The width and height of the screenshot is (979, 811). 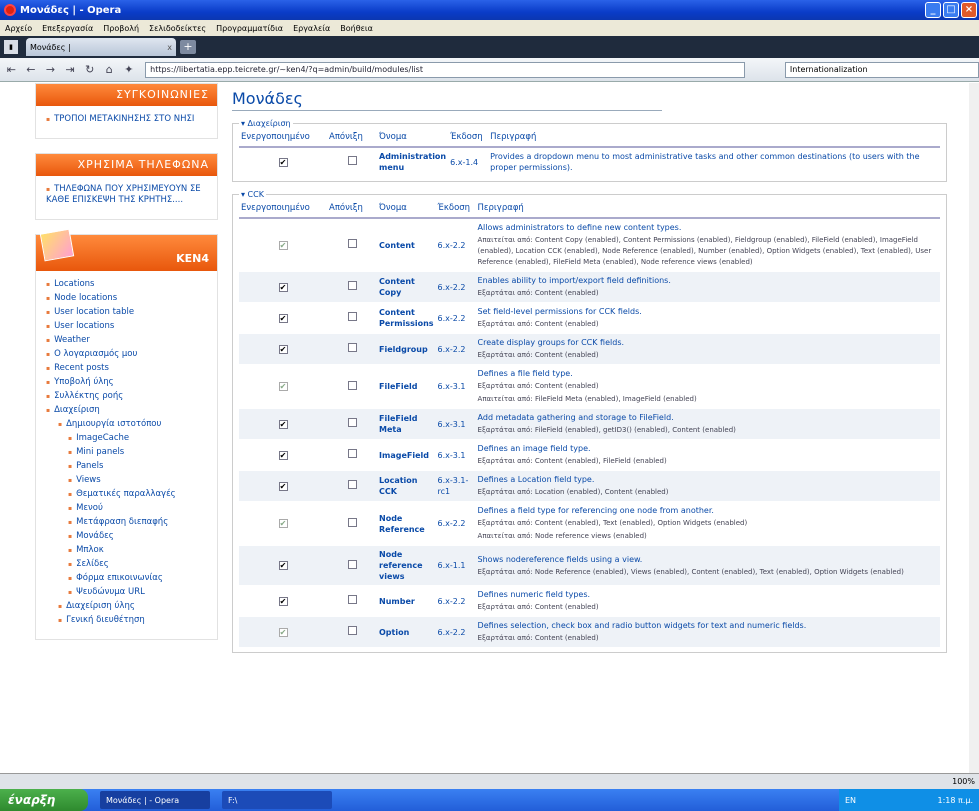 I want to click on sidebar-link: Μετάφραση διεπαφής, so click(x=139, y=522).